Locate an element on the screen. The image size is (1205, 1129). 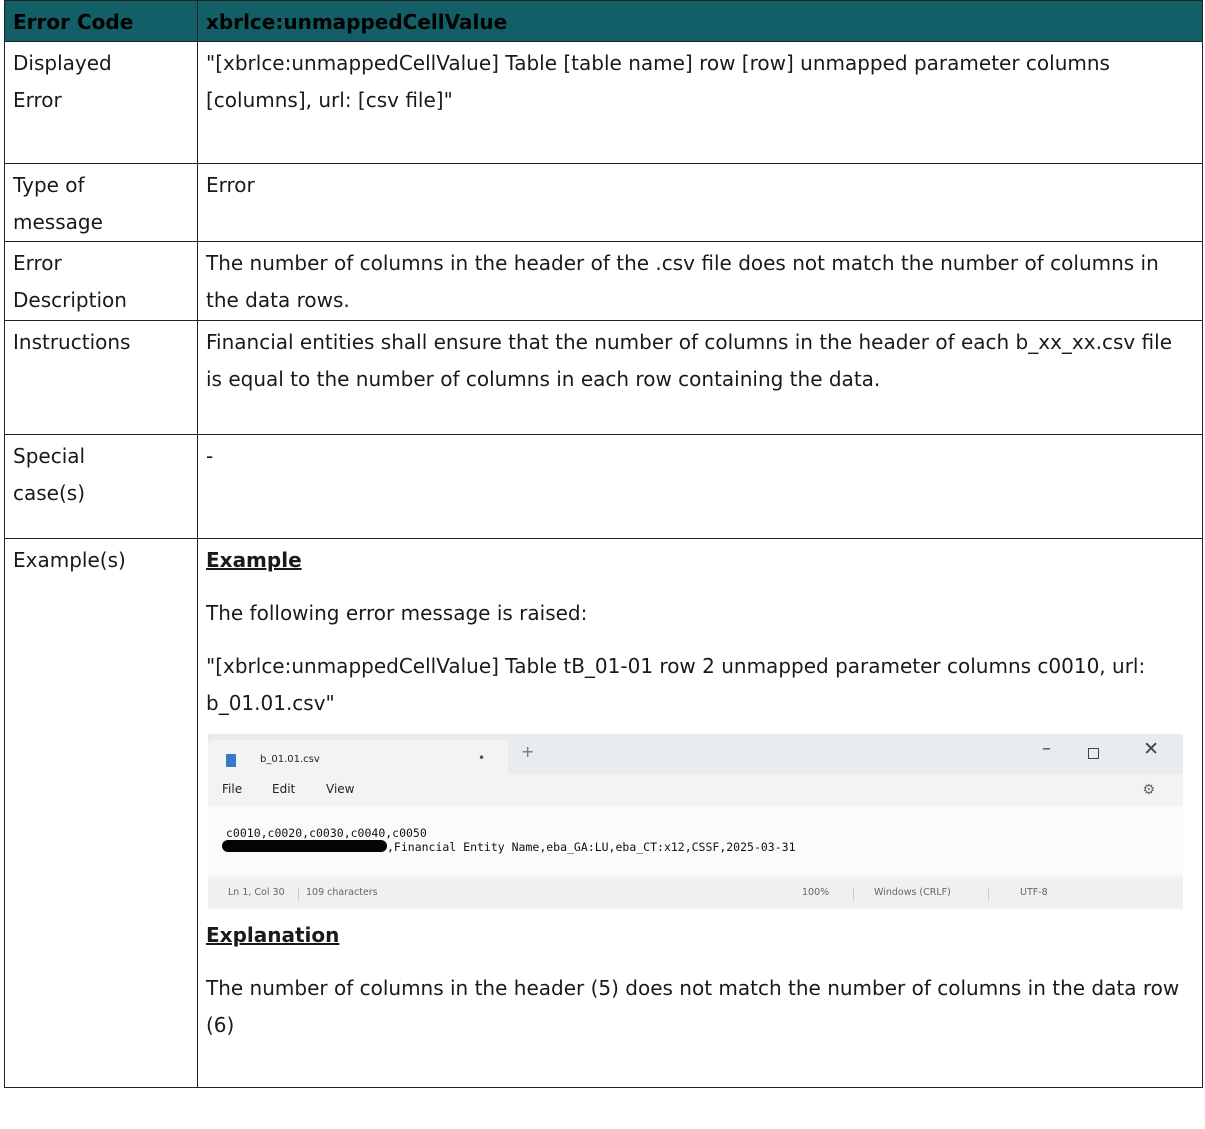
message-type-row: Type of message Error is located at coordinates (603, 202).